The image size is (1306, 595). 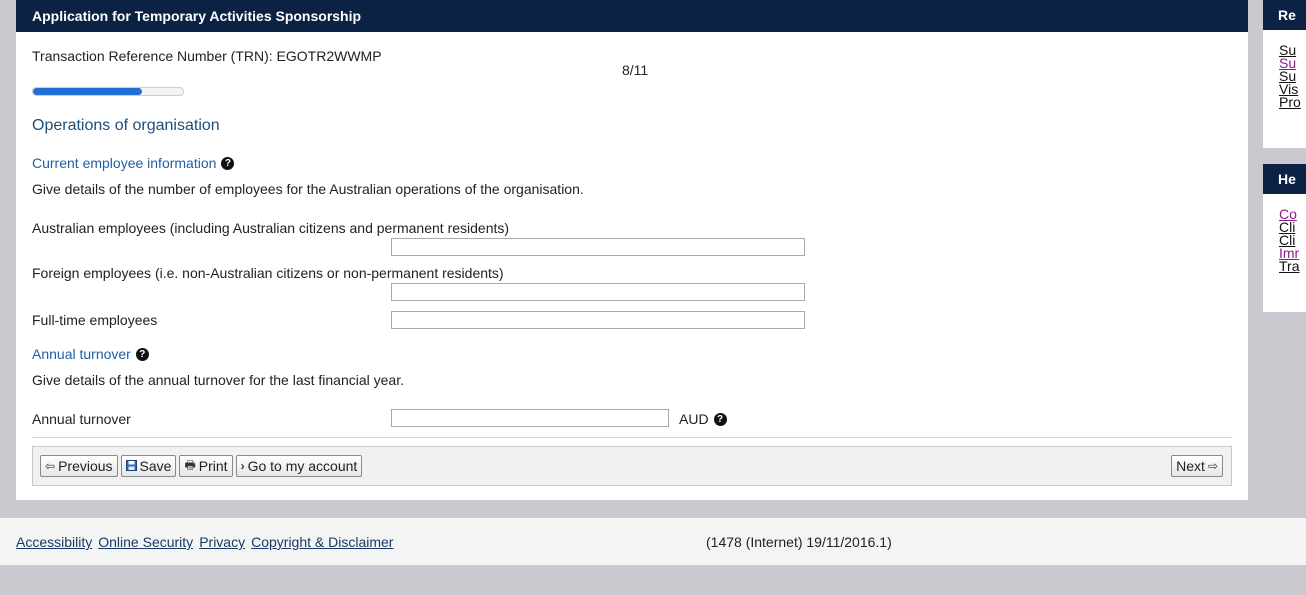 I want to click on floppy-disk-icon, so click(x=131, y=466).